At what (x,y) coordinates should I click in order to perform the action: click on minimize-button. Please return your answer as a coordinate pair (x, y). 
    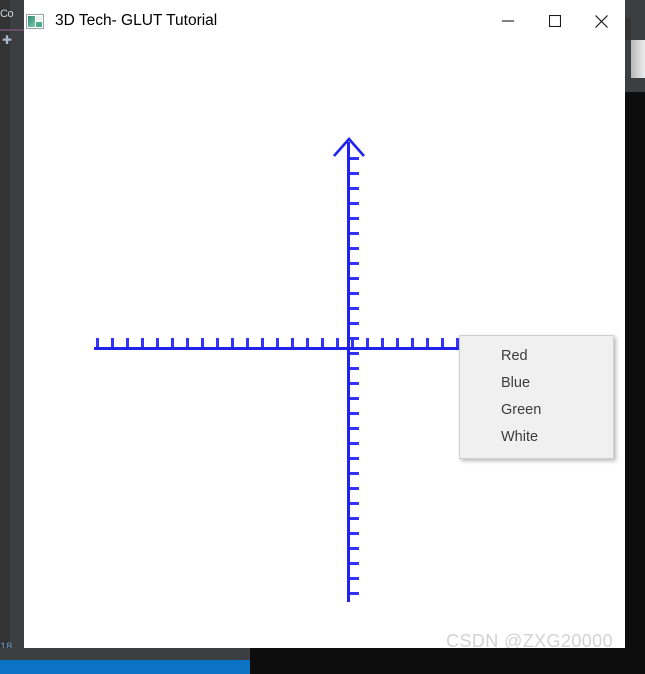
    Looking at the image, I should click on (507, 21).